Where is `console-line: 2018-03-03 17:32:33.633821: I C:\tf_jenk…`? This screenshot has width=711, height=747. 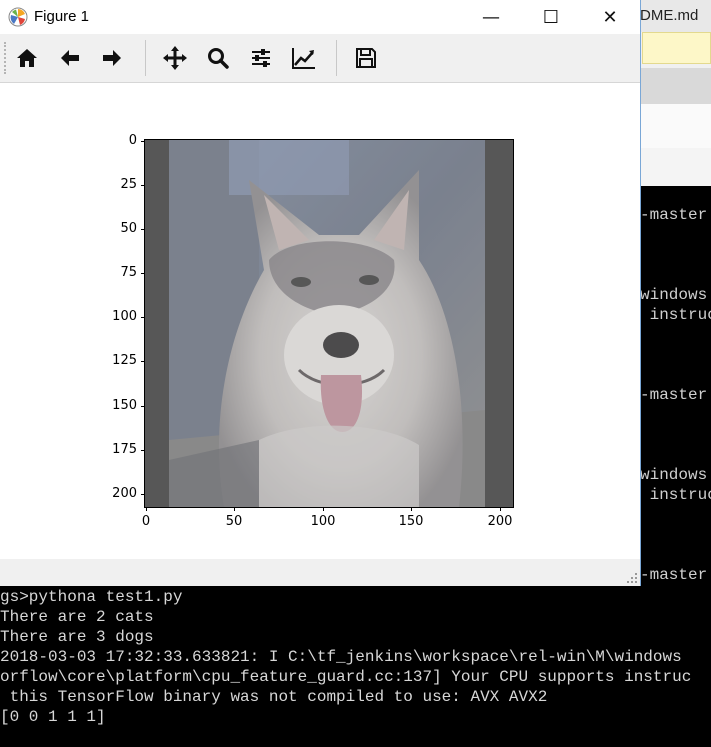 console-line: 2018-03-03 17:32:33.633821: I C:\tf_jenk… is located at coordinates (341, 657).